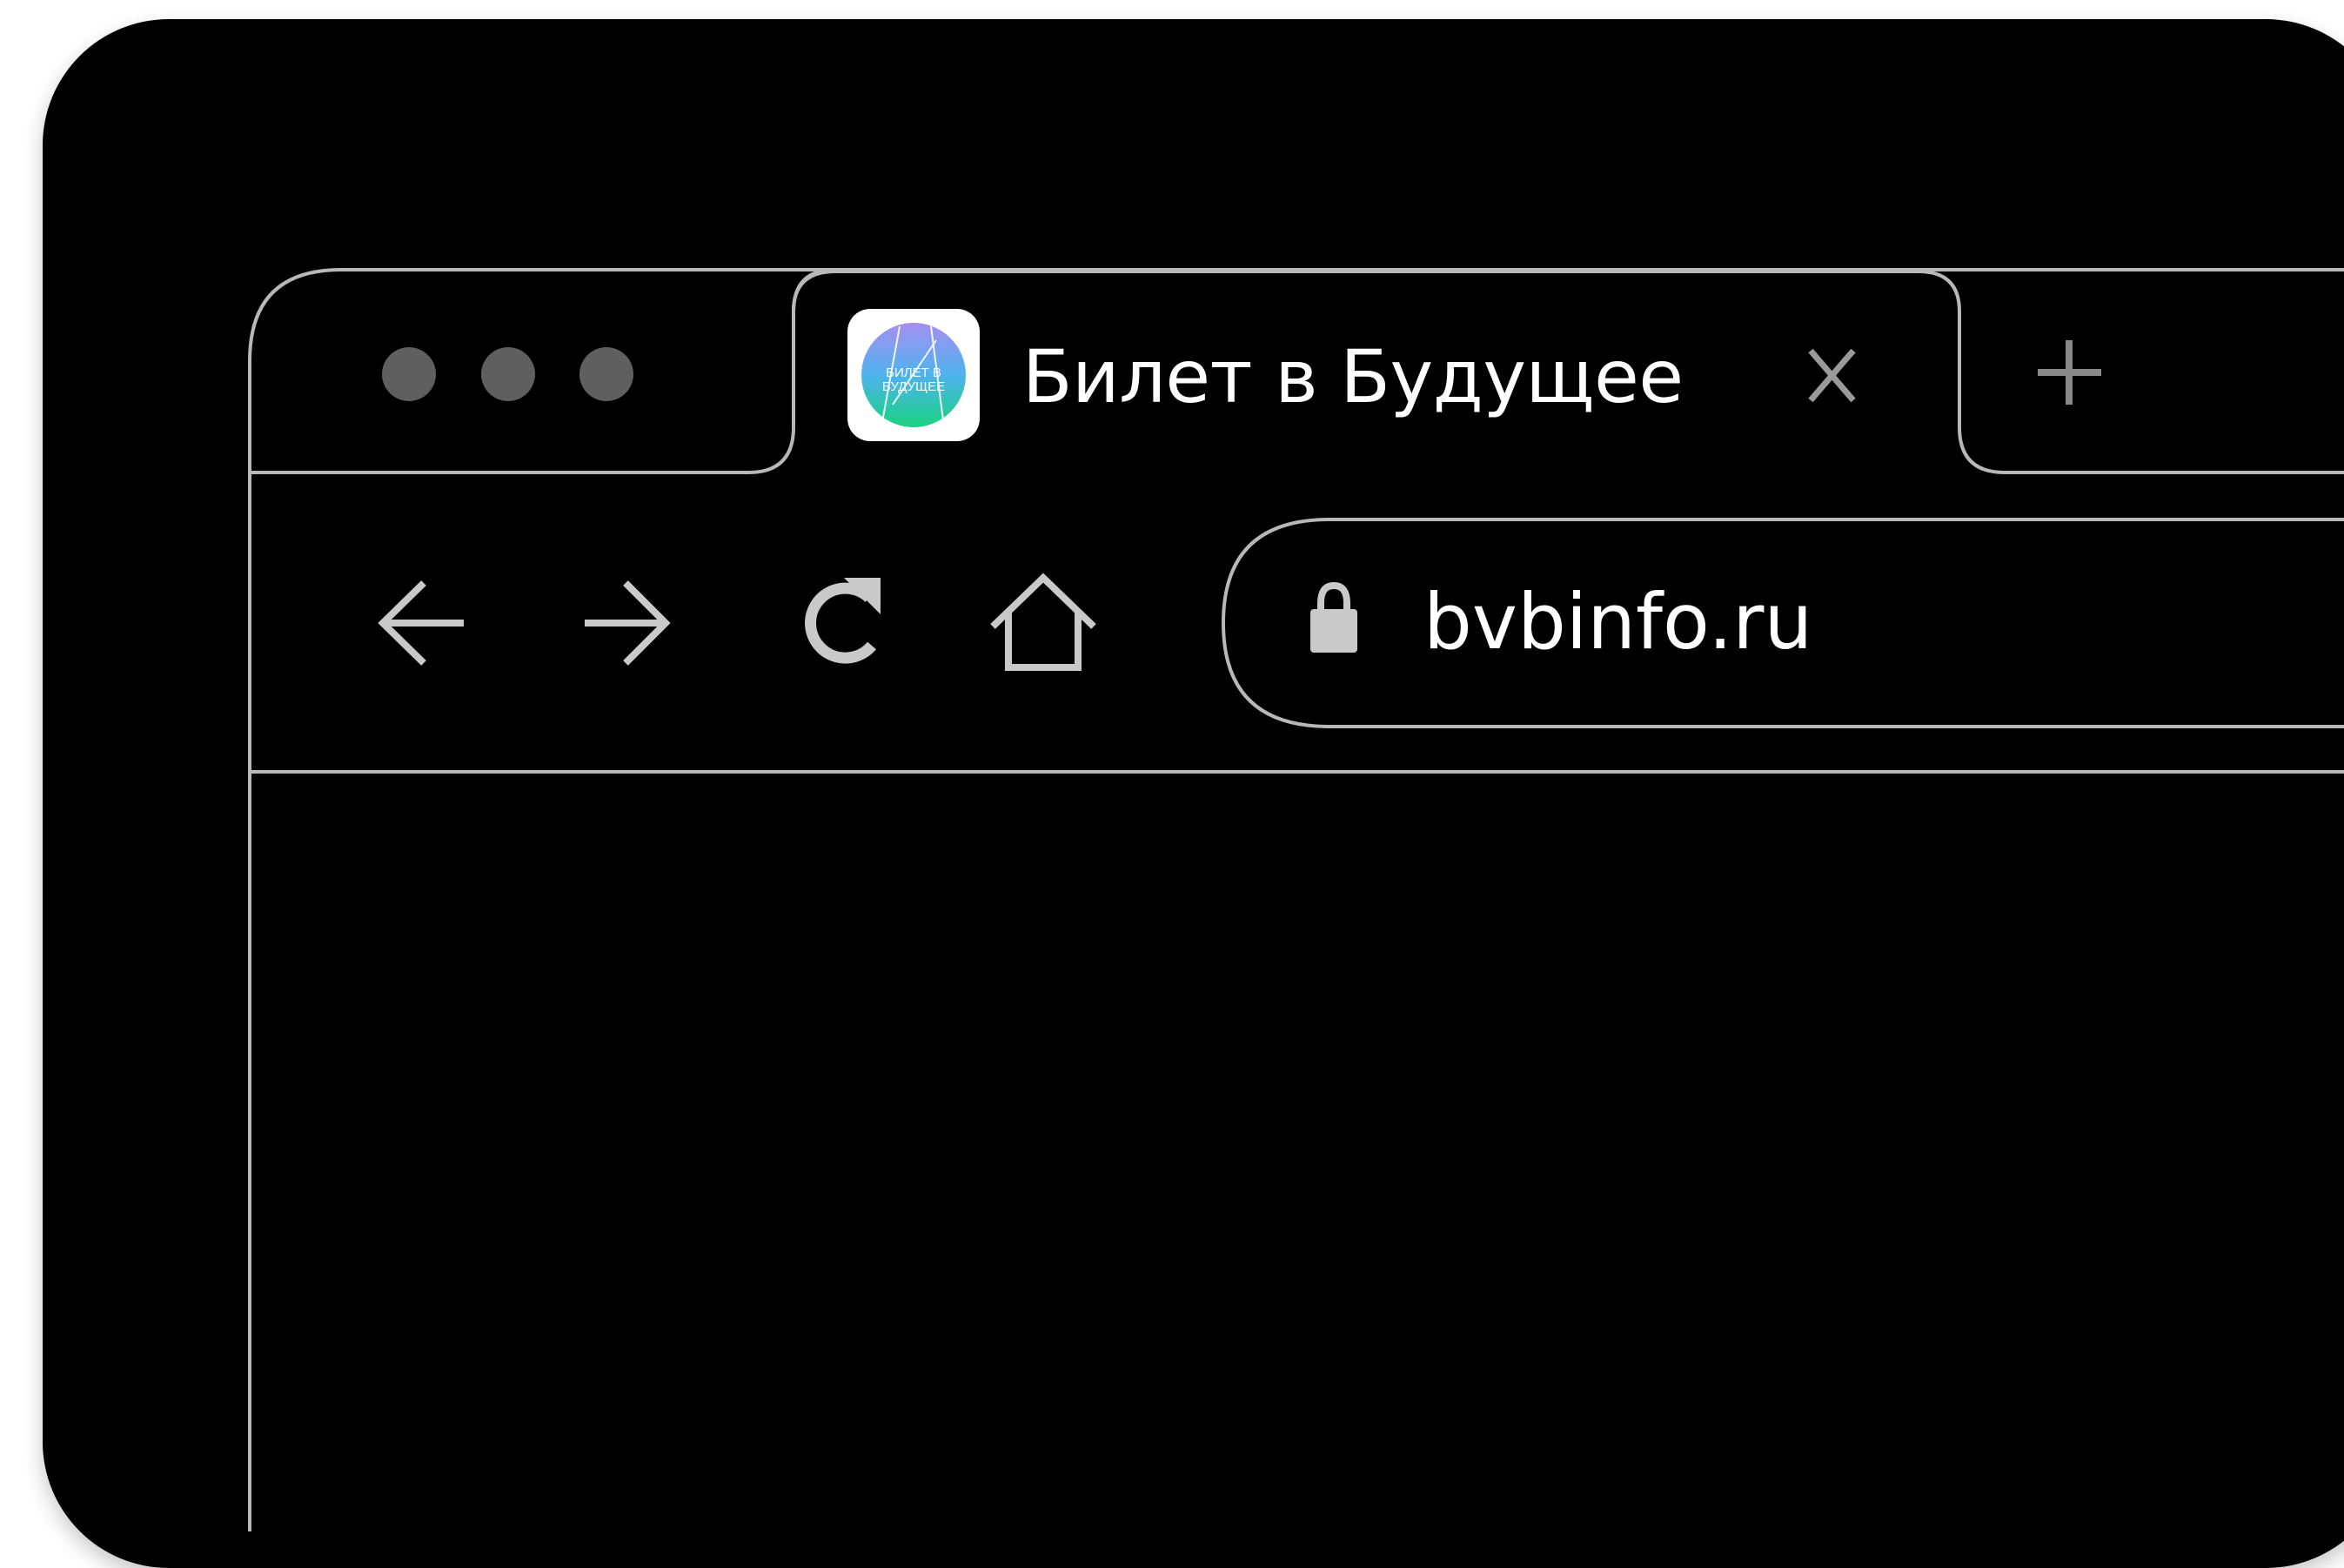  What do you see at coordinates (1784, 623) in the screenshot?
I see `address-bar` at bounding box center [1784, 623].